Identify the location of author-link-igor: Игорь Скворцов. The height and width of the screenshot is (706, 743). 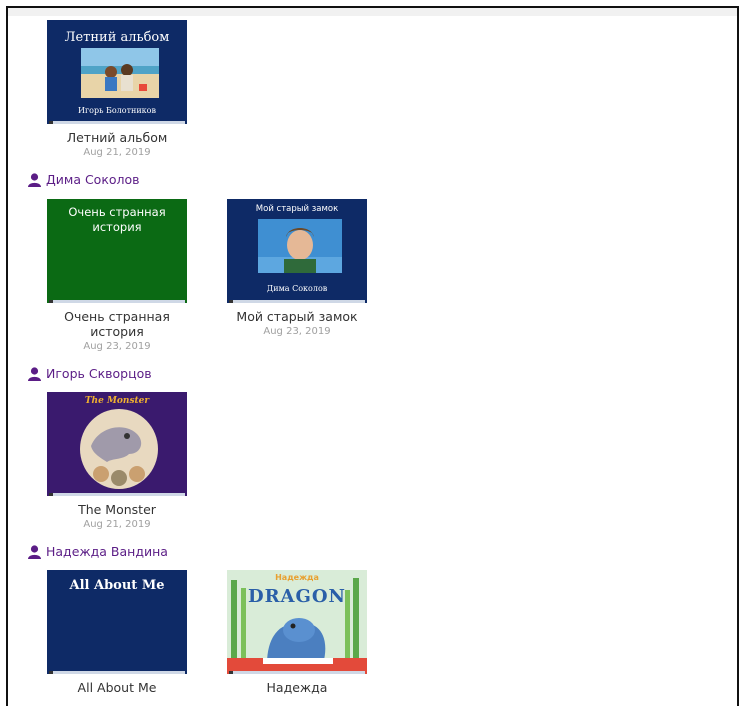
(90, 373).